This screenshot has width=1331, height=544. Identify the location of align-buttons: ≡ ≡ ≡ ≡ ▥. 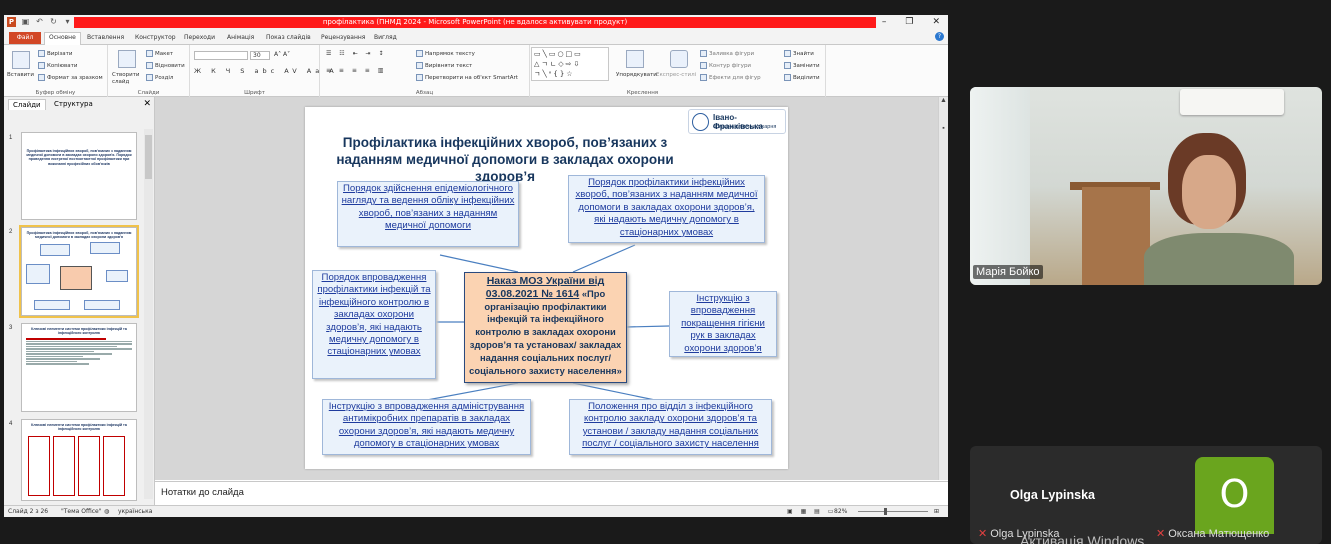
(356, 70).